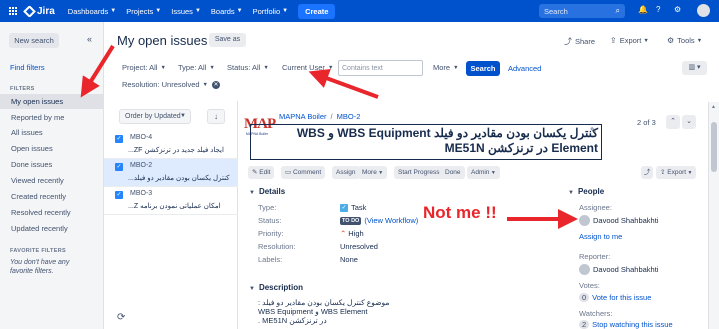 This screenshot has width=719, height=329. I want to click on notifications-icon: 🔔, so click(643, 9).